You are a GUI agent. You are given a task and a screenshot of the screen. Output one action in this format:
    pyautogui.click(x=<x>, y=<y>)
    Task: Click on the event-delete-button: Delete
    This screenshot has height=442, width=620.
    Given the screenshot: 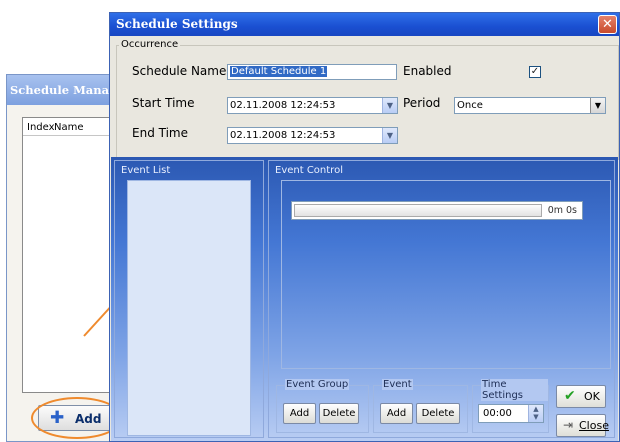 What is the action you would take?
    pyautogui.click(x=438, y=413)
    